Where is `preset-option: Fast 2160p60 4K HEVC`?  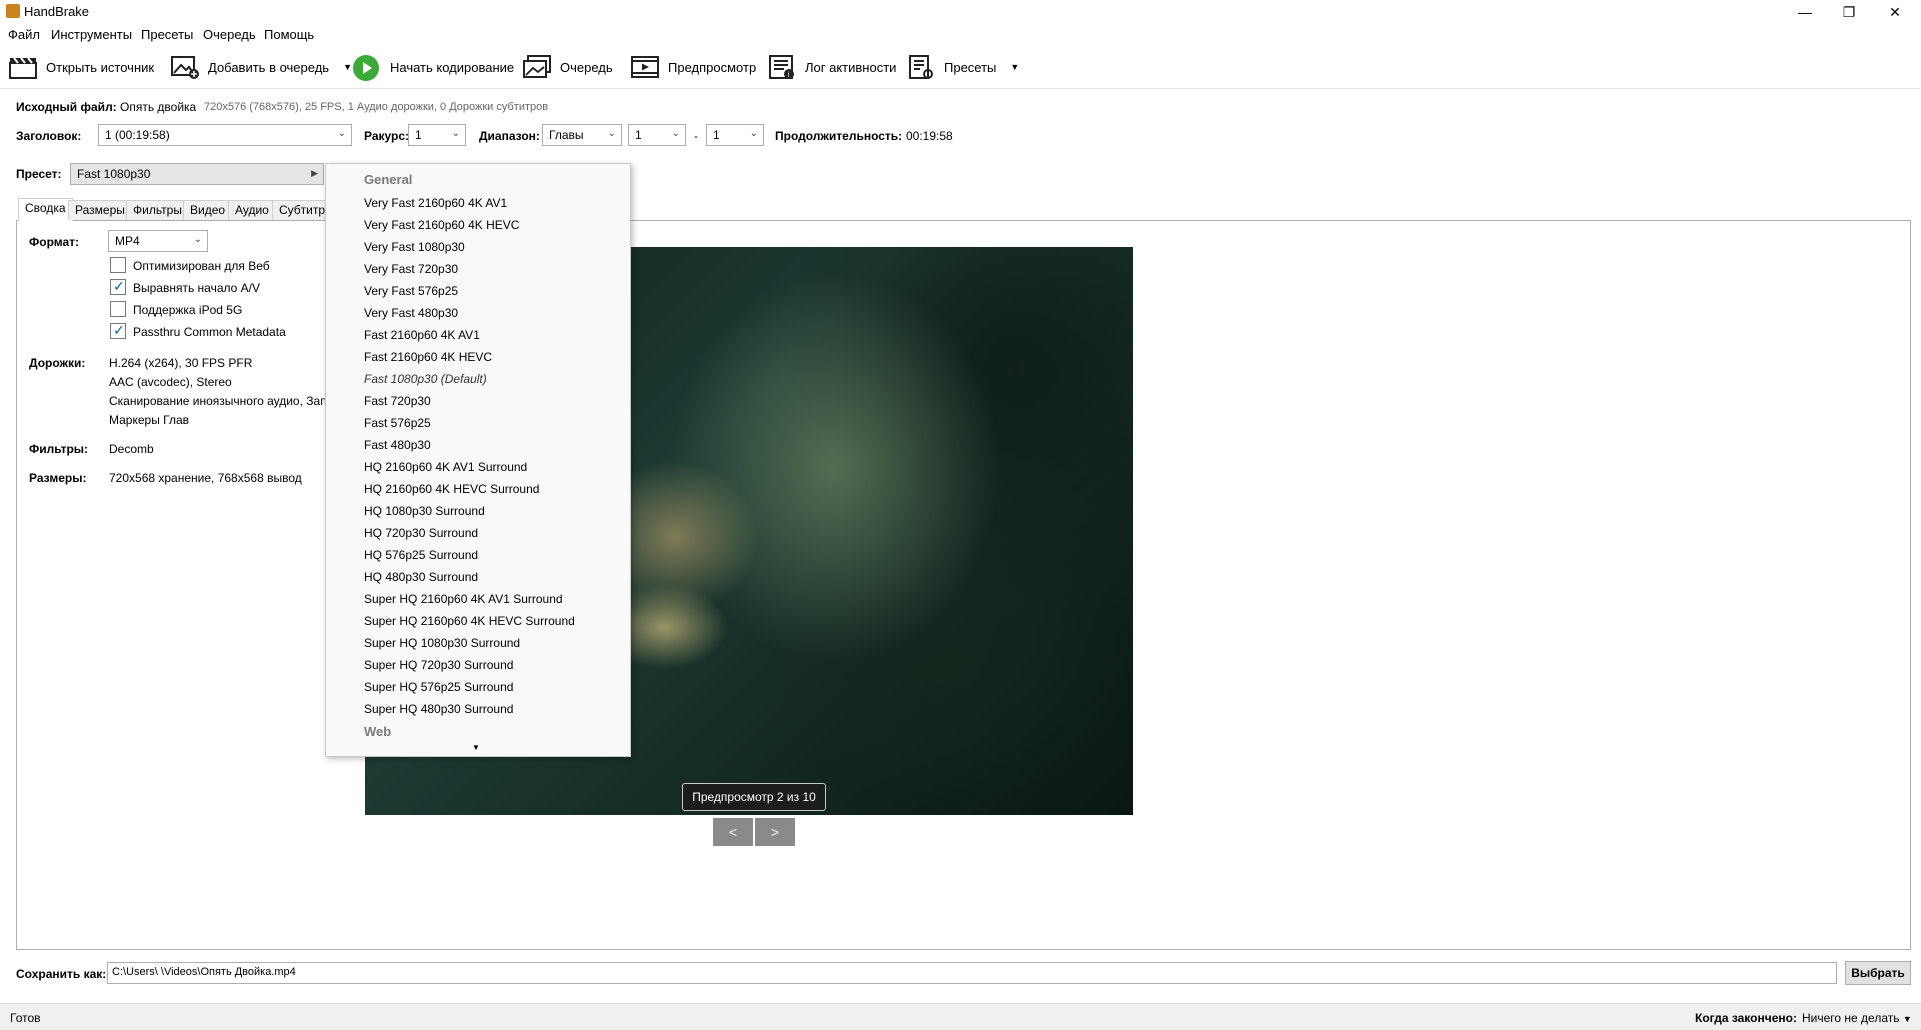
preset-option: Fast 2160p60 4K HEVC is located at coordinates (428, 357).